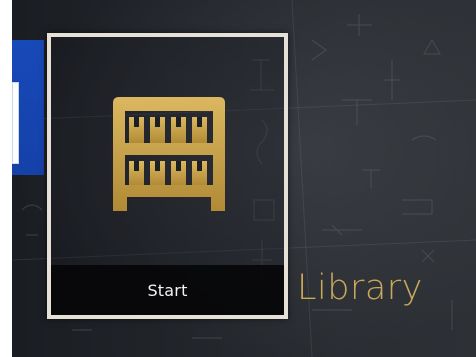 The image size is (476, 357). What do you see at coordinates (360, 288) in the screenshot?
I see `app-title: Library` at bounding box center [360, 288].